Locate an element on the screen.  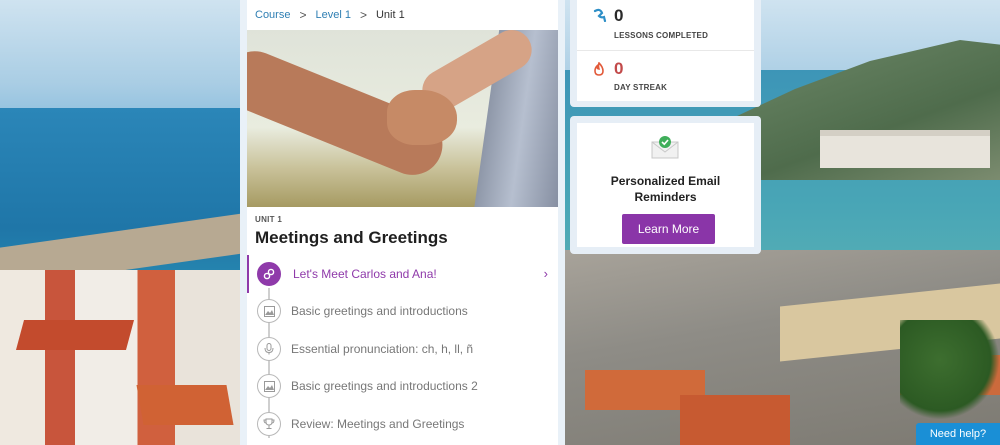
stats-panel: 0 LESSONS COMPLETED 0 DAY STREAK is located at coordinates (665, 50).